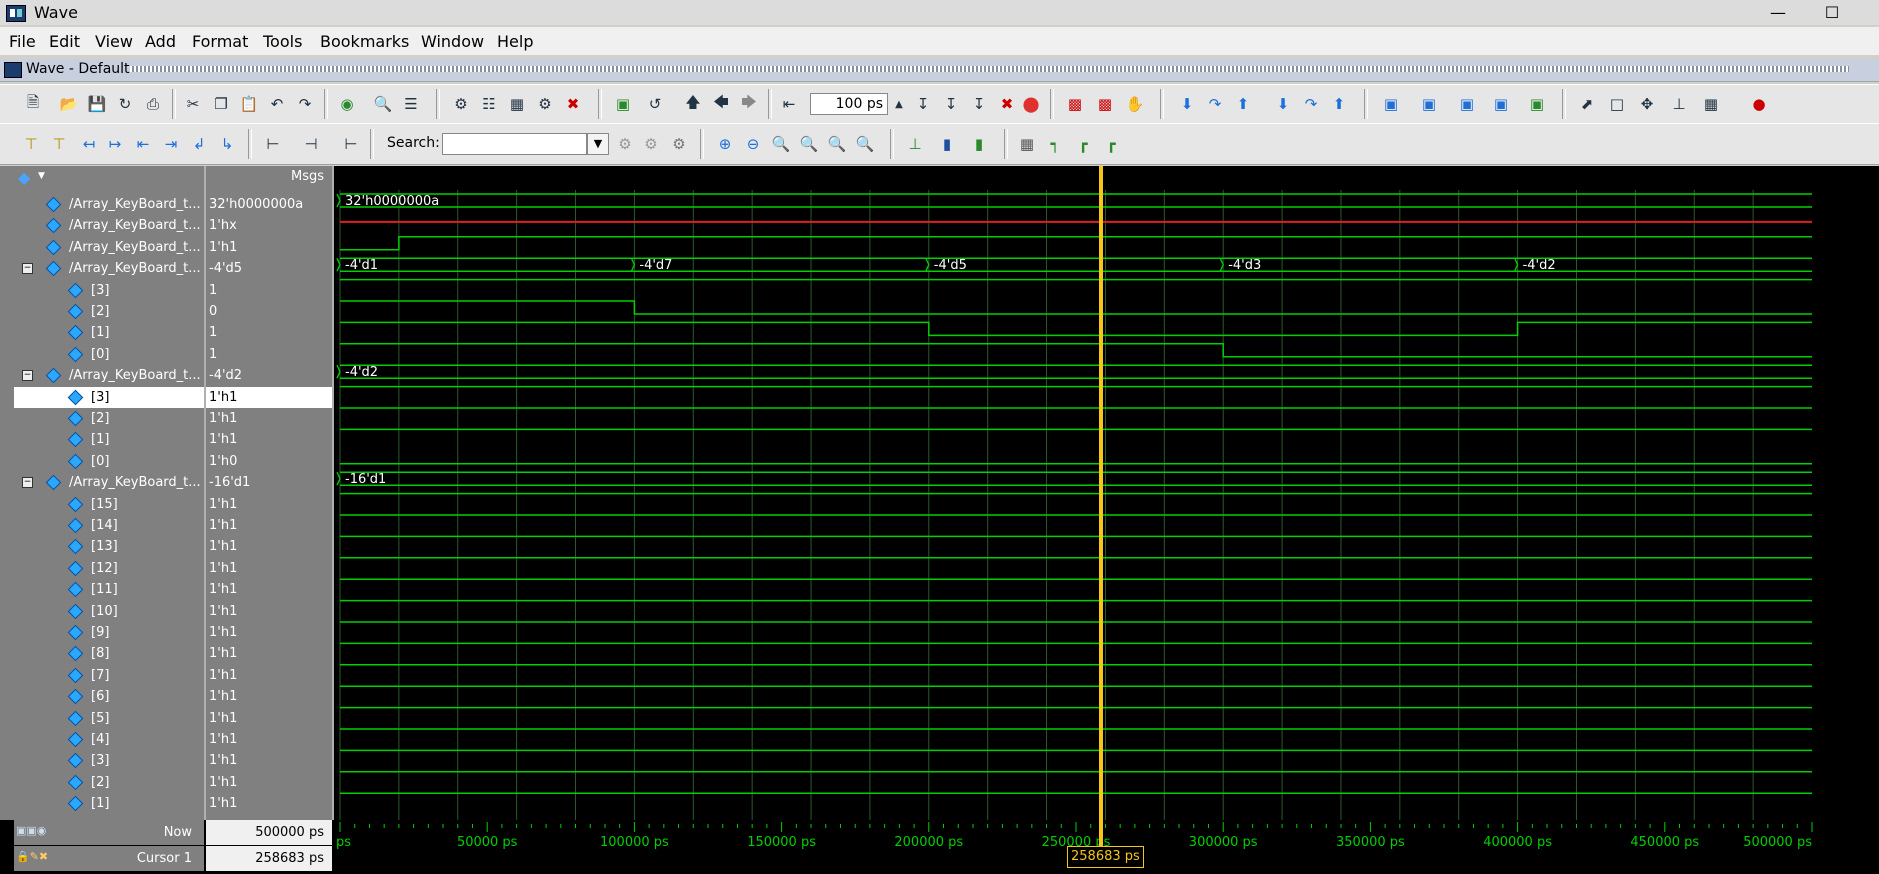  What do you see at coordinates (1027, 144) in the screenshot?
I see `grid-icon: ▦` at bounding box center [1027, 144].